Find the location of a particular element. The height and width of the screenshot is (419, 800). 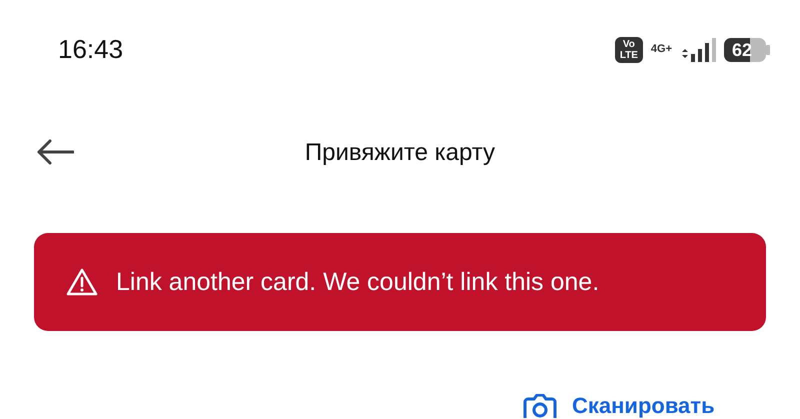

volte-badge: Vo LTE is located at coordinates (628, 49).